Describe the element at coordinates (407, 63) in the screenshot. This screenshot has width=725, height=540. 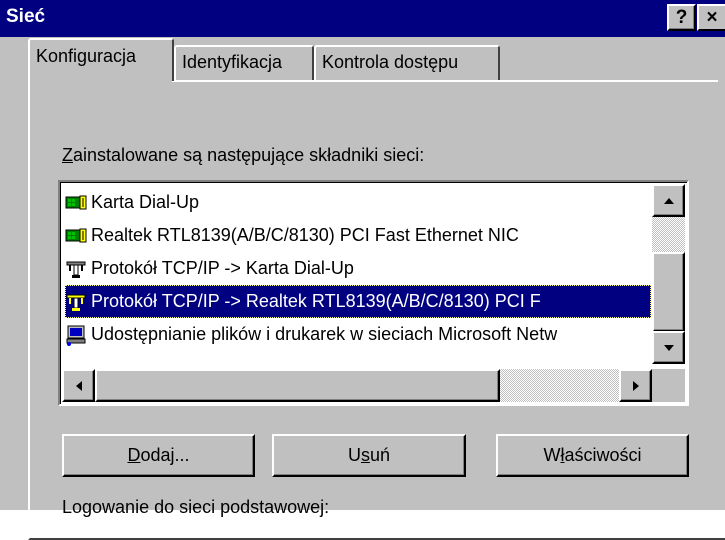
I see `tab-kontrola-dostepu: Kontrola dostępu` at that location.